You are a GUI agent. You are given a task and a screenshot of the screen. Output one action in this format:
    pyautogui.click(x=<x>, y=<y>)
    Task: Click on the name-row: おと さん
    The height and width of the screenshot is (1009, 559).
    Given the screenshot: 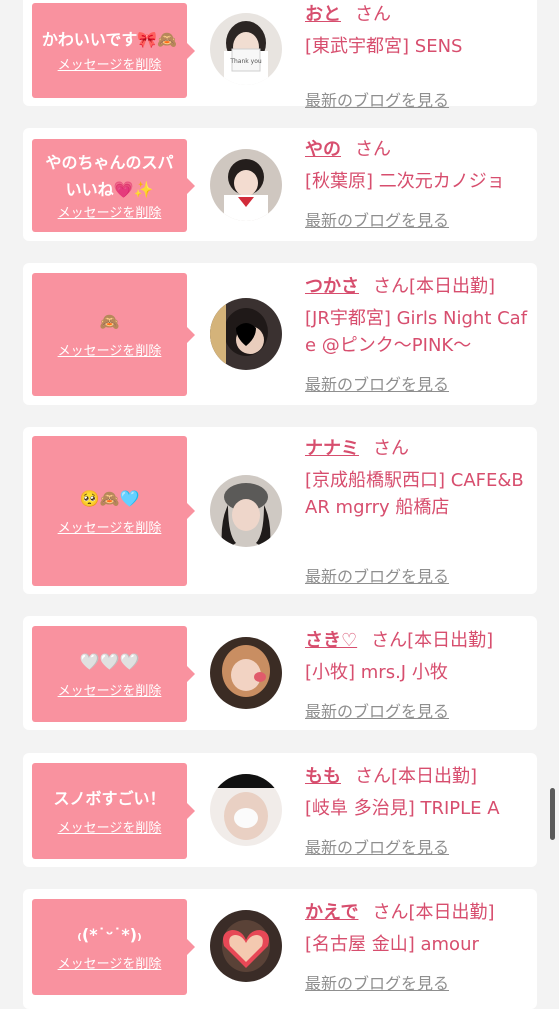 What is the action you would take?
    pyautogui.click(x=419, y=15)
    